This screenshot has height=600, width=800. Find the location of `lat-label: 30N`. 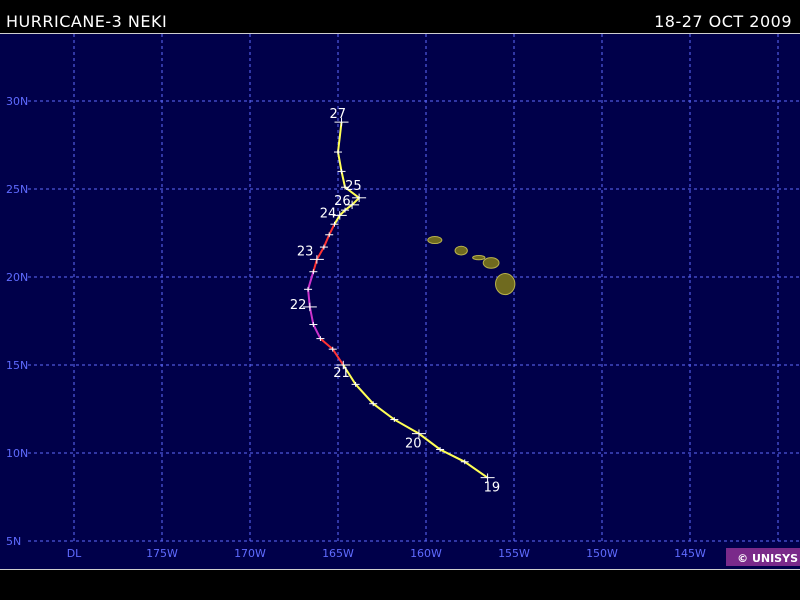

lat-label: 30N is located at coordinates (17, 101).